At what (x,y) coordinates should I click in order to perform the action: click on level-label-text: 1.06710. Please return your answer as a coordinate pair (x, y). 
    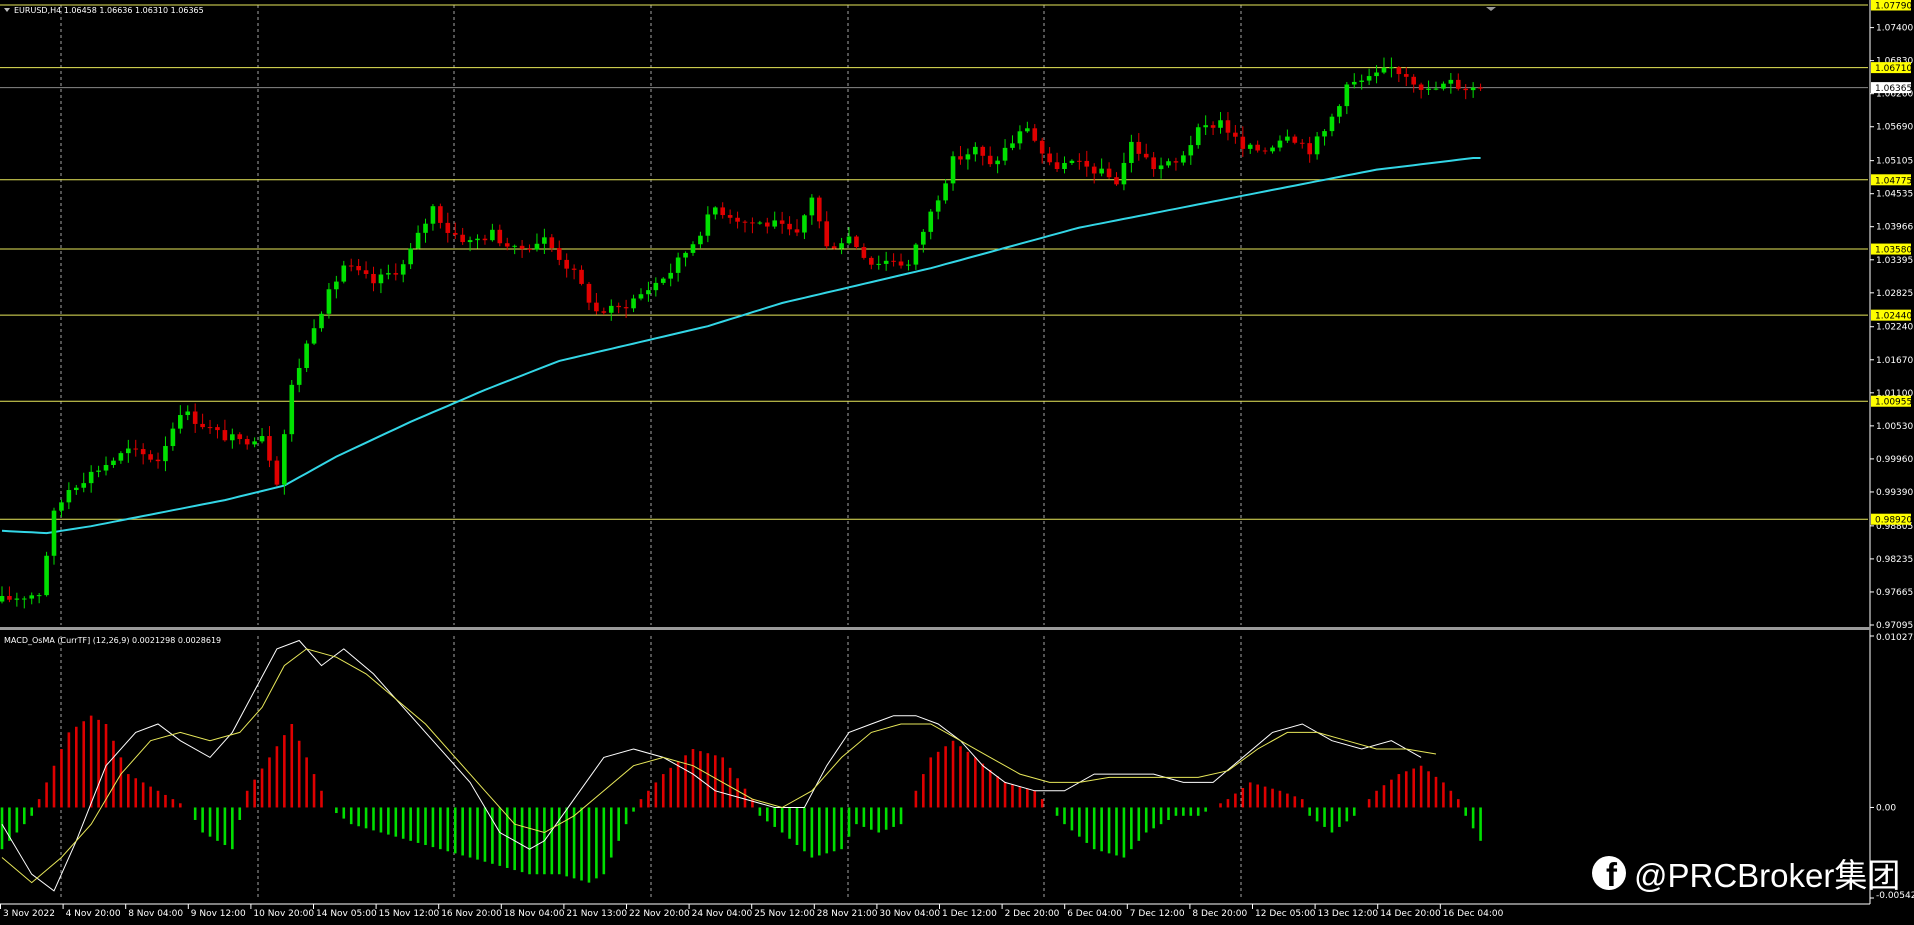
    Looking at the image, I should click on (1893, 69).